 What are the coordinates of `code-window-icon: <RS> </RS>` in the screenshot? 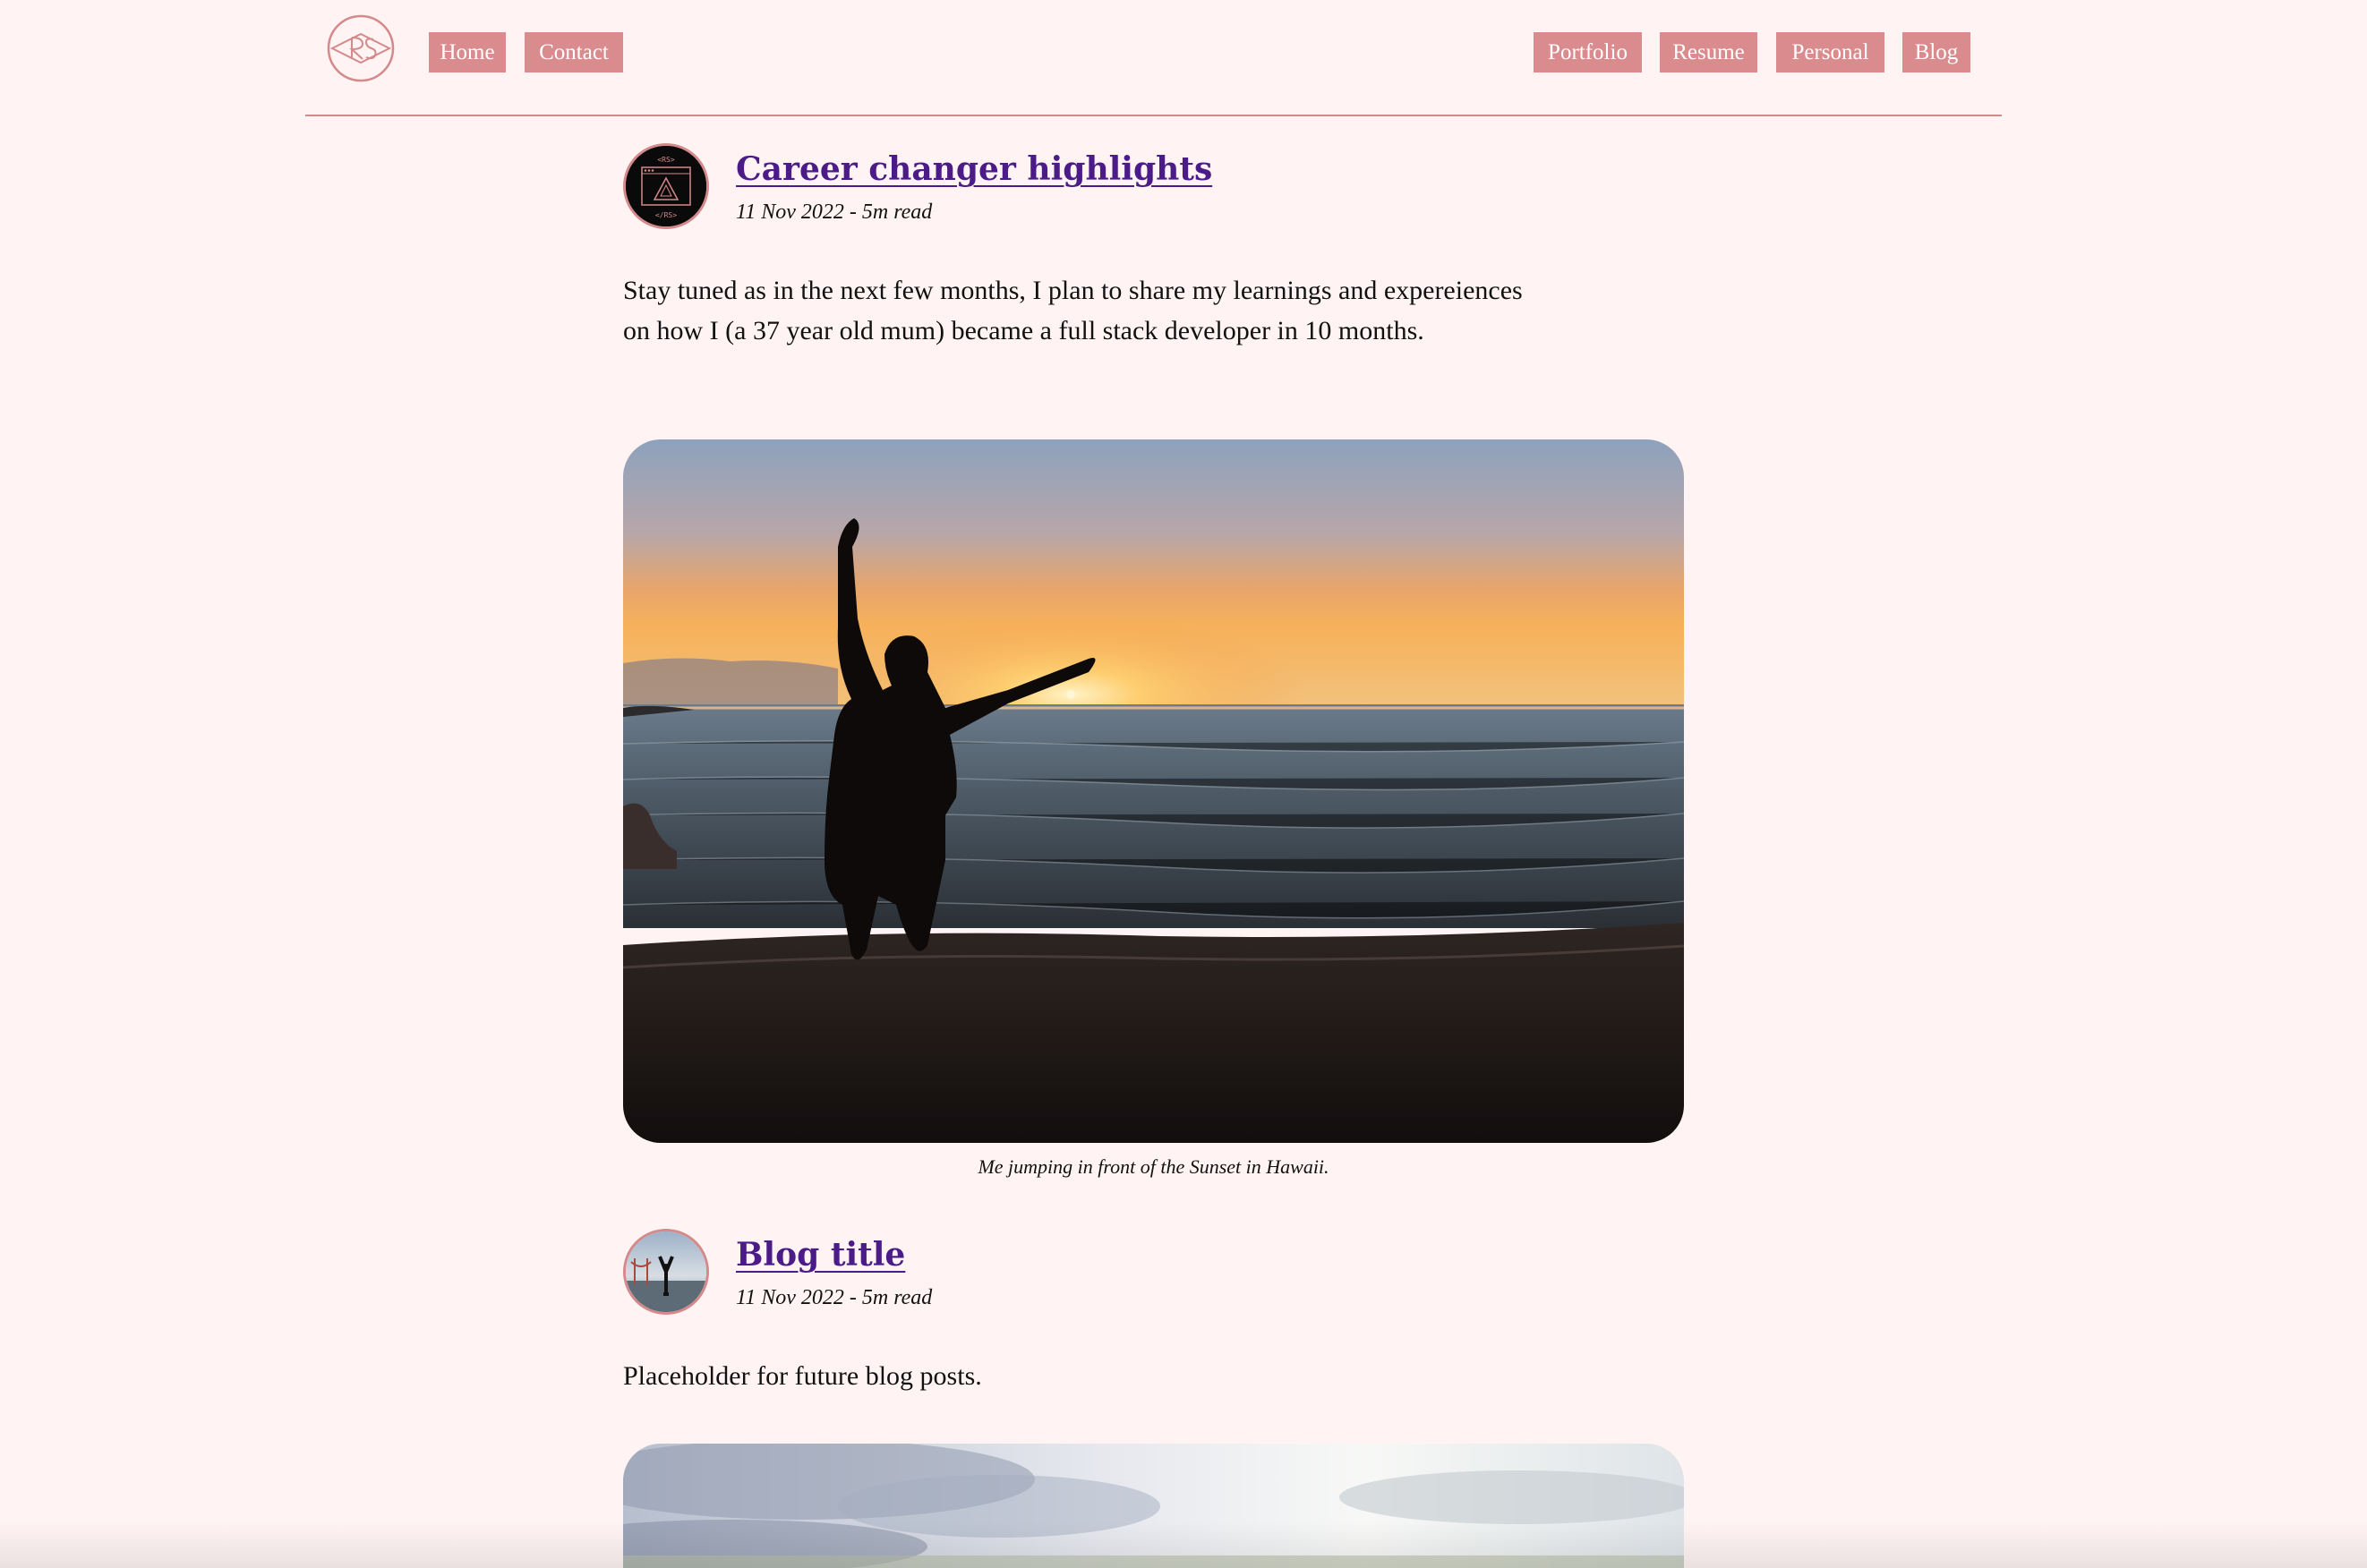 It's located at (666, 186).